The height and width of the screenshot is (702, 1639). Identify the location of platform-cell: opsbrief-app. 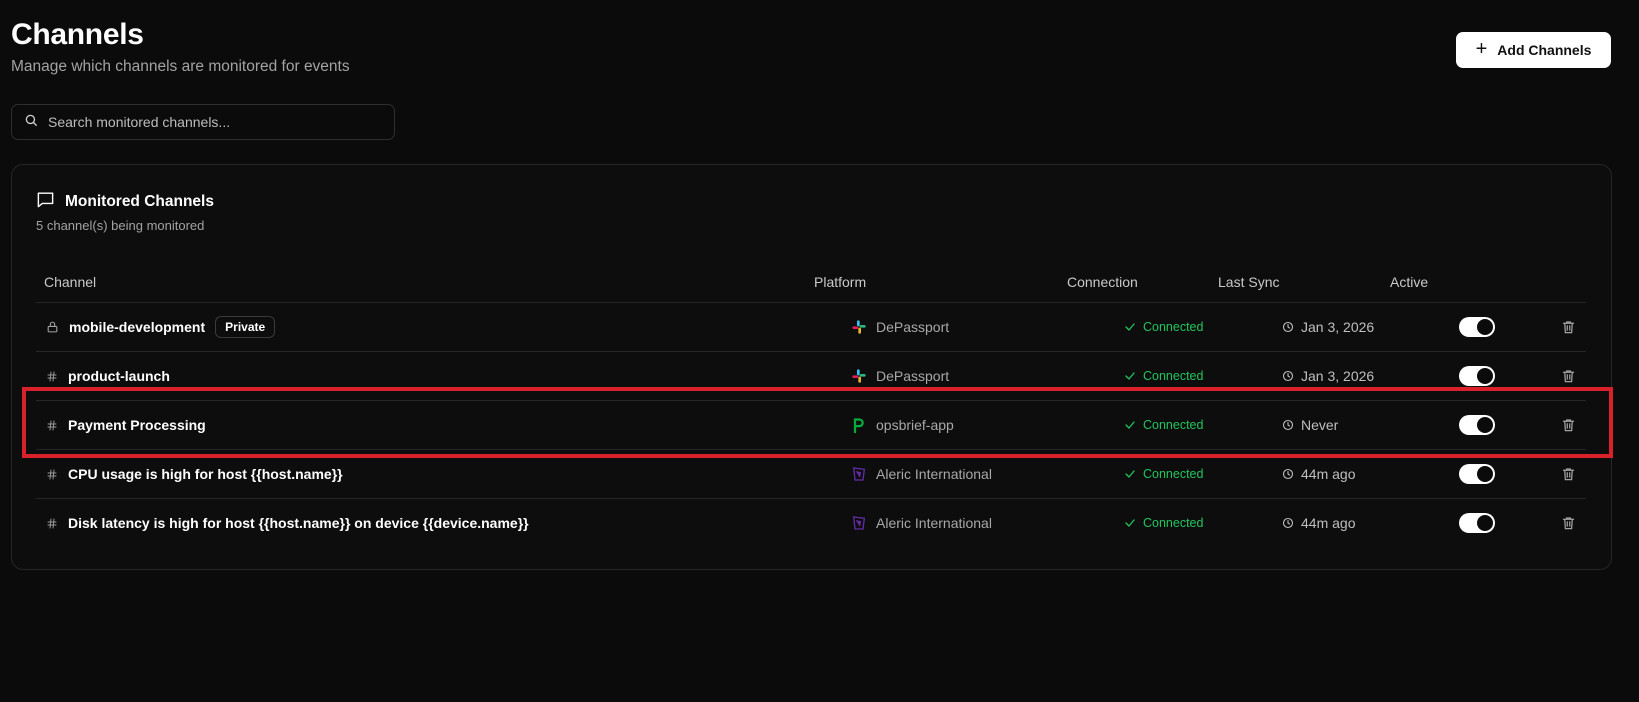
(902, 425).